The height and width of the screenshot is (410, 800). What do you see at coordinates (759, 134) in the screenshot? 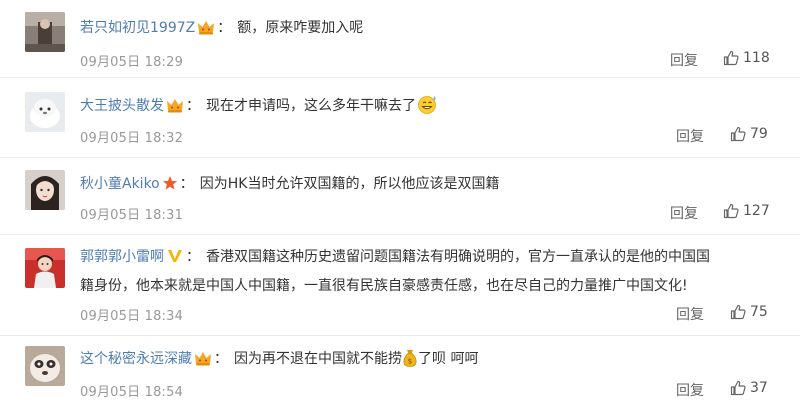
I see `like-count: 79` at bounding box center [759, 134].